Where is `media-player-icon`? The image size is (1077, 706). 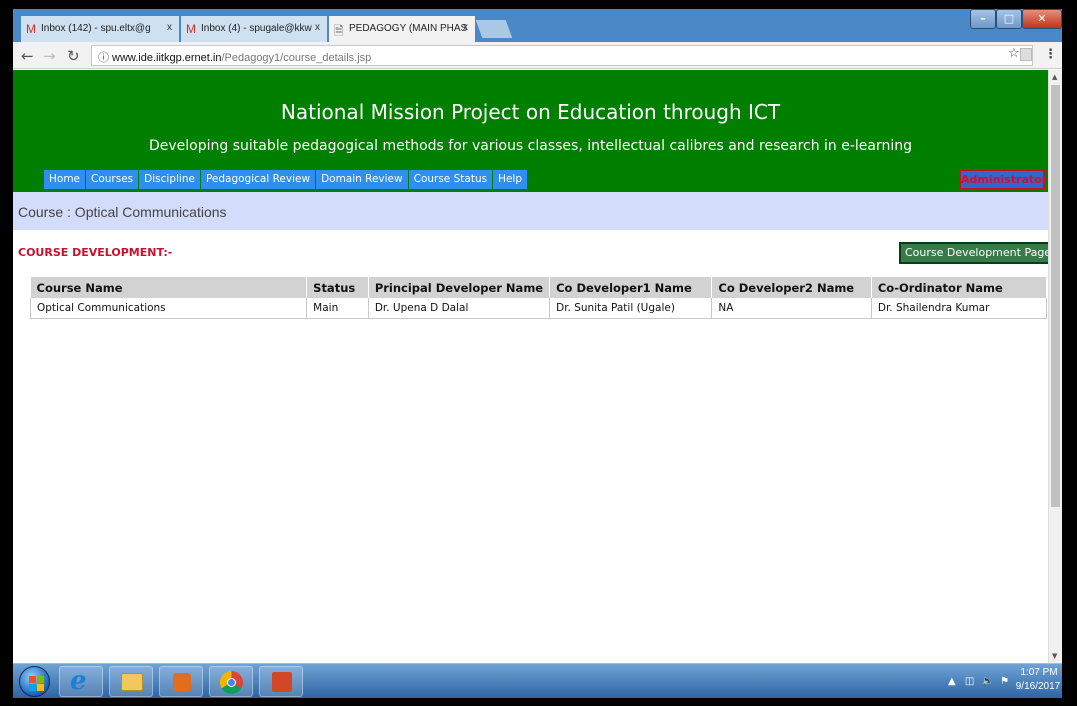 media-player-icon is located at coordinates (182, 682).